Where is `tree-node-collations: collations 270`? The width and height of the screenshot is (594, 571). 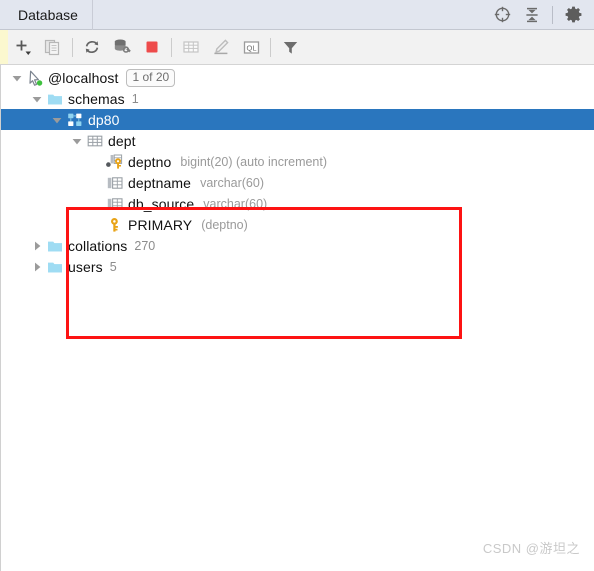
tree-node-collations: collations 270 is located at coordinates (297, 245).